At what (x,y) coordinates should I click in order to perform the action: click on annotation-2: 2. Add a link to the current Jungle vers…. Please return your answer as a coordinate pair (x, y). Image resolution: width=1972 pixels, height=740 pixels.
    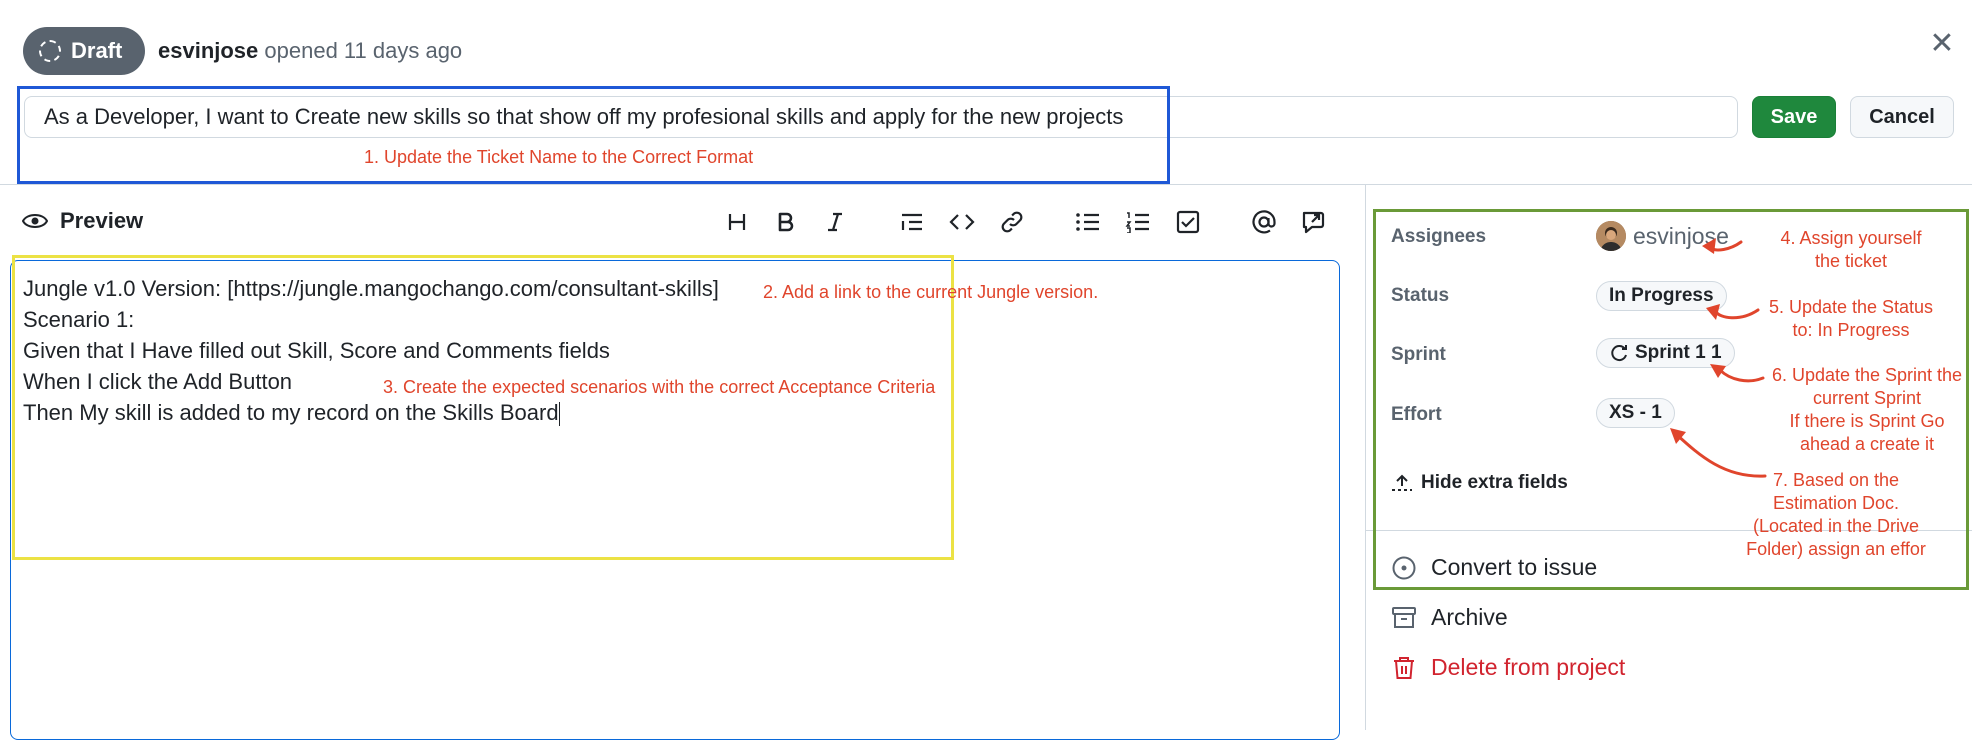
    Looking at the image, I should click on (931, 292).